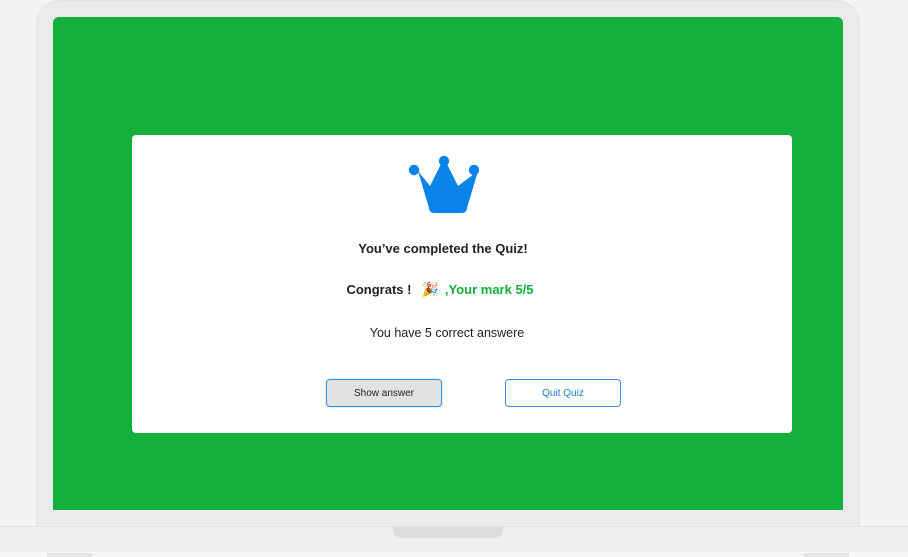 The image size is (908, 557). What do you see at coordinates (563, 393) in the screenshot?
I see `quit-quiz-button: Quit Quiz` at bounding box center [563, 393].